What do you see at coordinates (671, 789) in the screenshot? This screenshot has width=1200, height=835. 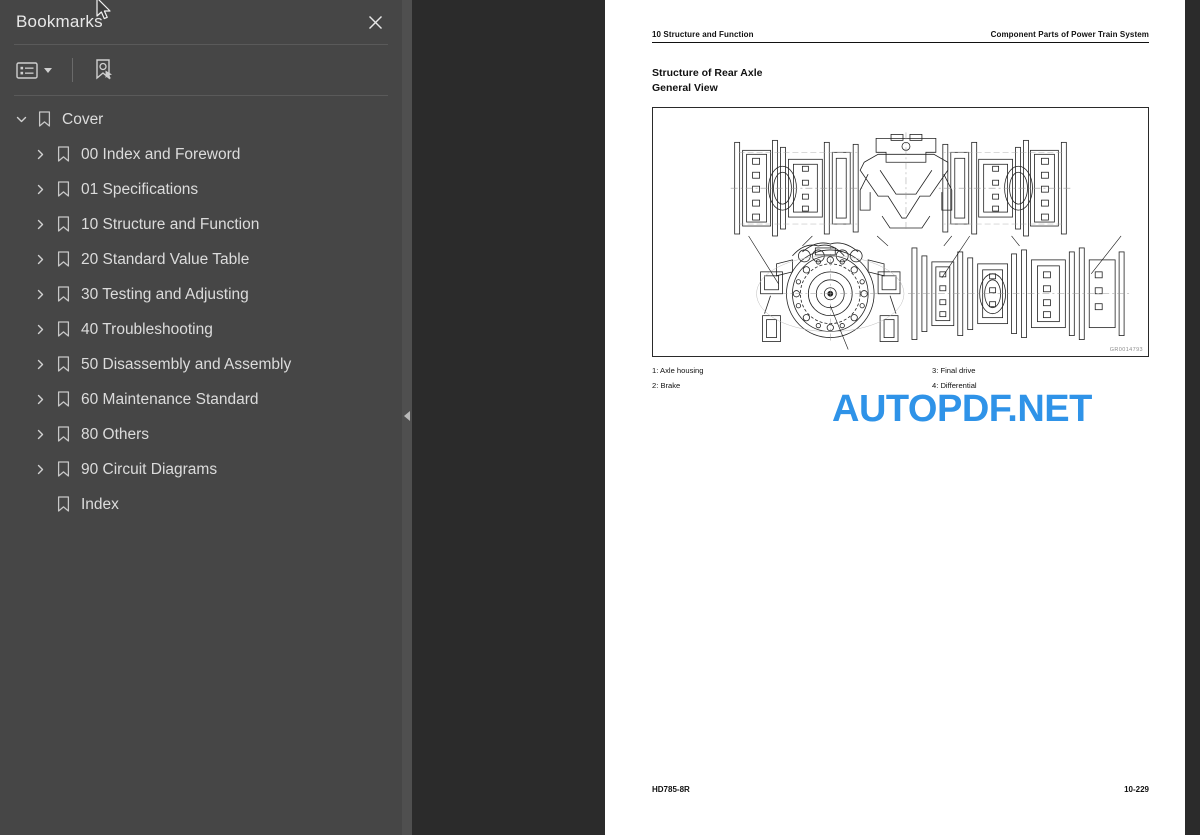 I see `footer-model-label: HD785-8R` at bounding box center [671, 789].